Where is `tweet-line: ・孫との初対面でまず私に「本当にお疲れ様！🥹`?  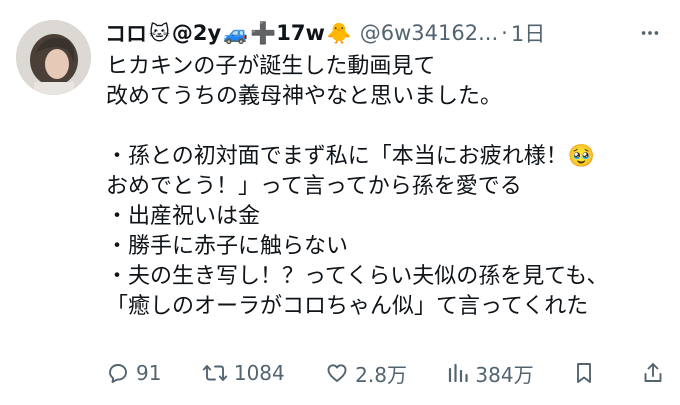 tweet-line: ・孫との初対面でまず私に「本当にお疲れ様！🥹 is located at coordinates (351, 156).